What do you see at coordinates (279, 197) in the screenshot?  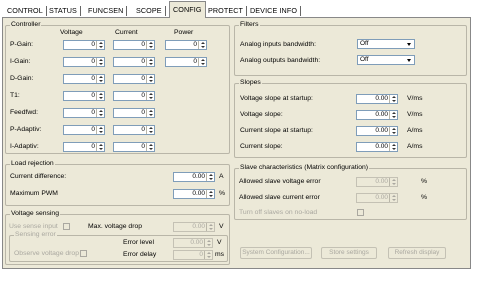 I see `slave-current-error-label: Allowed slave current error` at bounding box center [279, 197].